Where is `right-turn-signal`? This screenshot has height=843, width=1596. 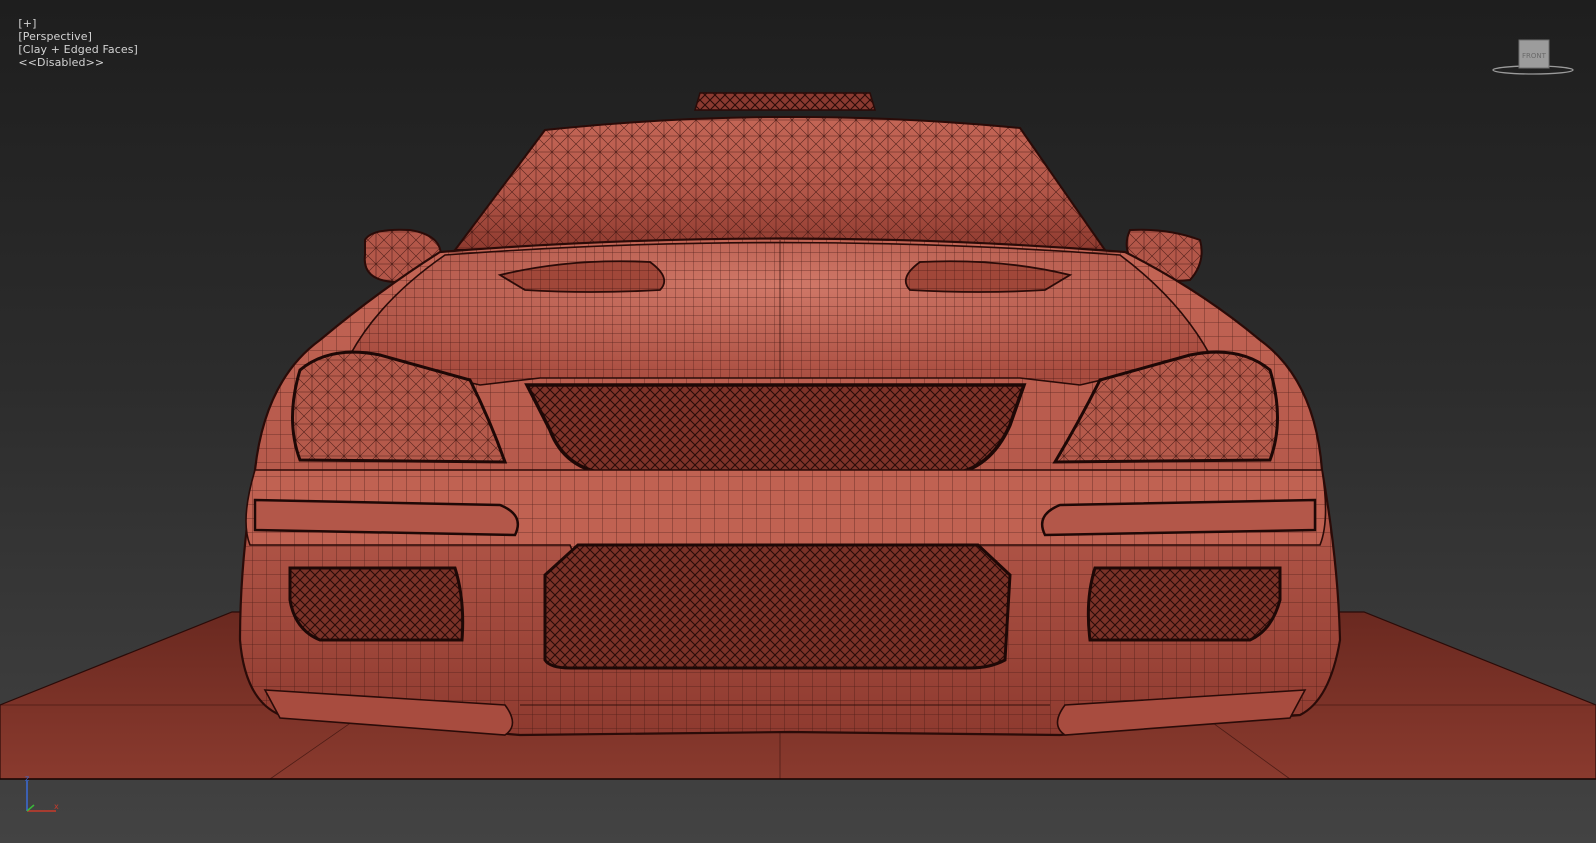
right-turn-signal is located at coordinates (1178, 517).